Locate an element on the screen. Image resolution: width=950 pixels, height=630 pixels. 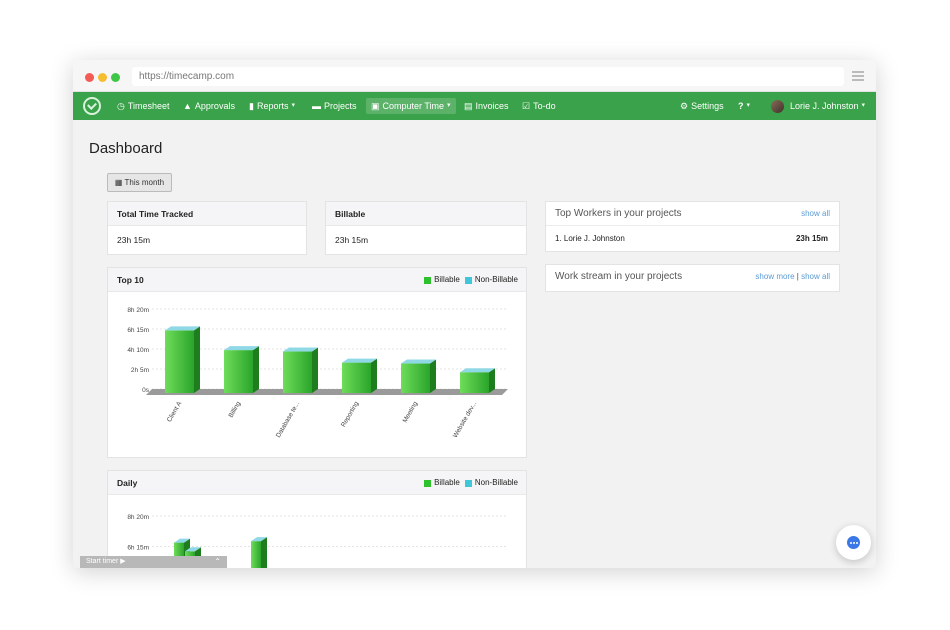
work-stream-links: show more | show all is located at coordinates (792, 277).